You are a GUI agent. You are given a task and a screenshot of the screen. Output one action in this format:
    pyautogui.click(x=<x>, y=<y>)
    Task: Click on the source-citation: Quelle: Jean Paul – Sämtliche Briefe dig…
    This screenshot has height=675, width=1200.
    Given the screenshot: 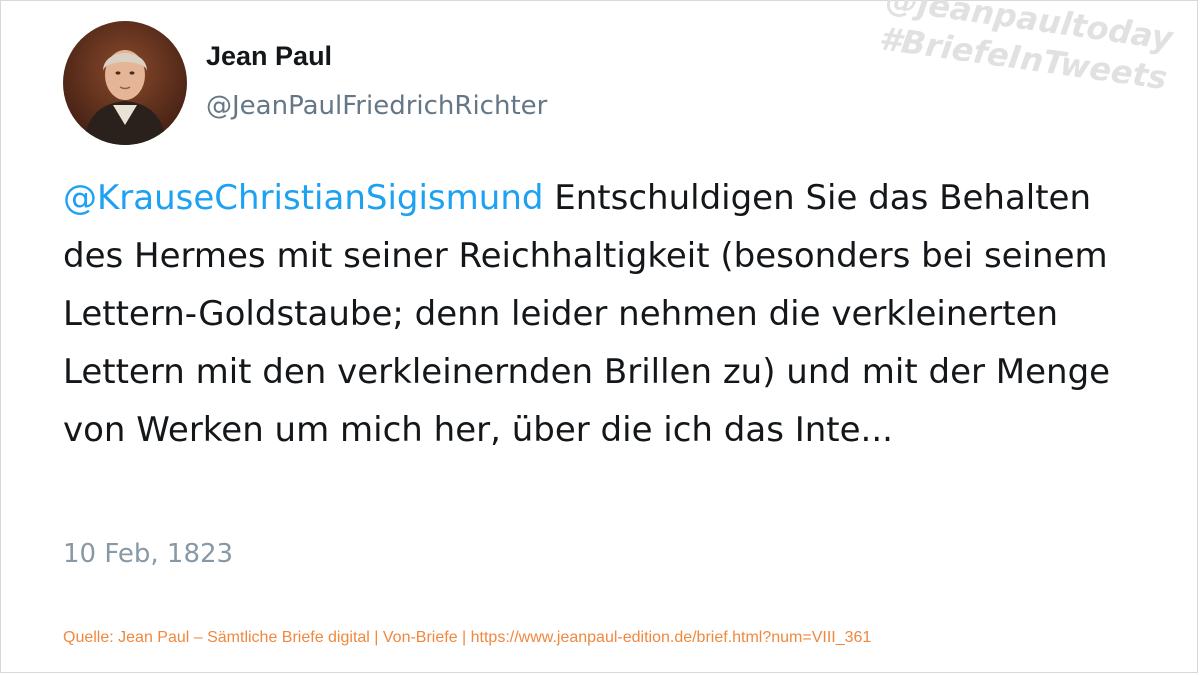 What is the action you would take?
    pyautogui.click(x=467, y=637)
    